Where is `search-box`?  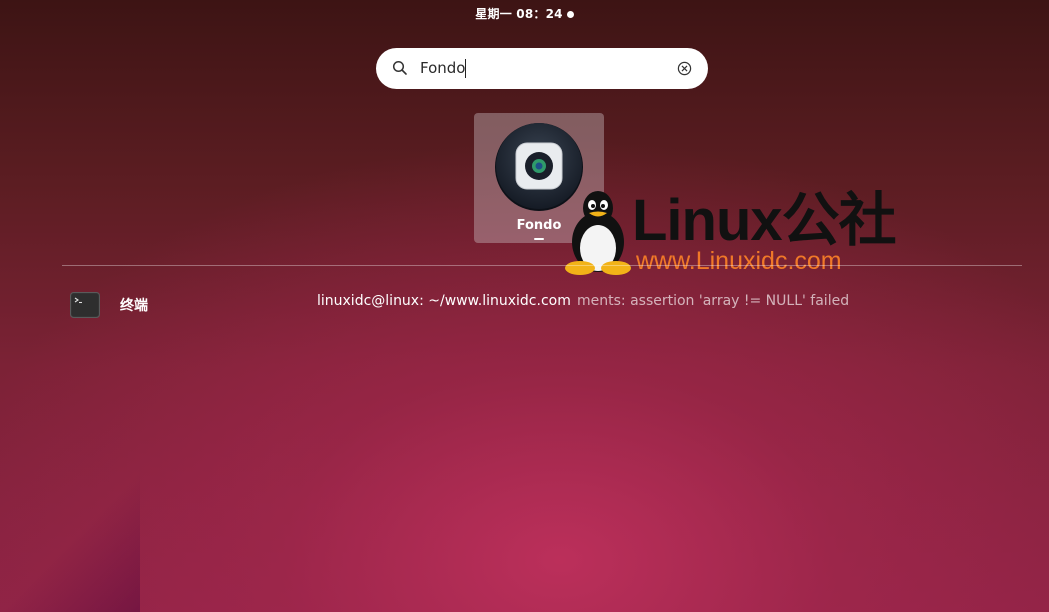 search-box is located at coordinates (542, 68).